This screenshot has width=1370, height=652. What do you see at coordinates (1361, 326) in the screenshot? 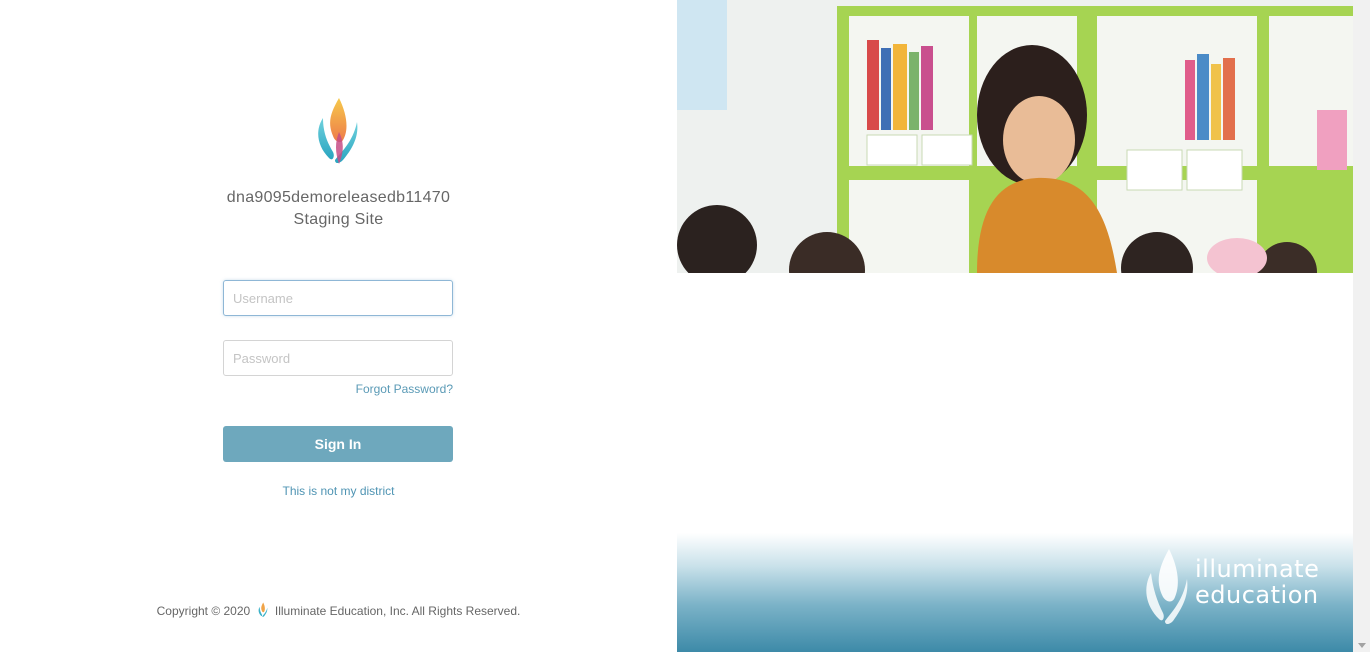
I see `page-scrollbar` at bounding box center [1361, 326].